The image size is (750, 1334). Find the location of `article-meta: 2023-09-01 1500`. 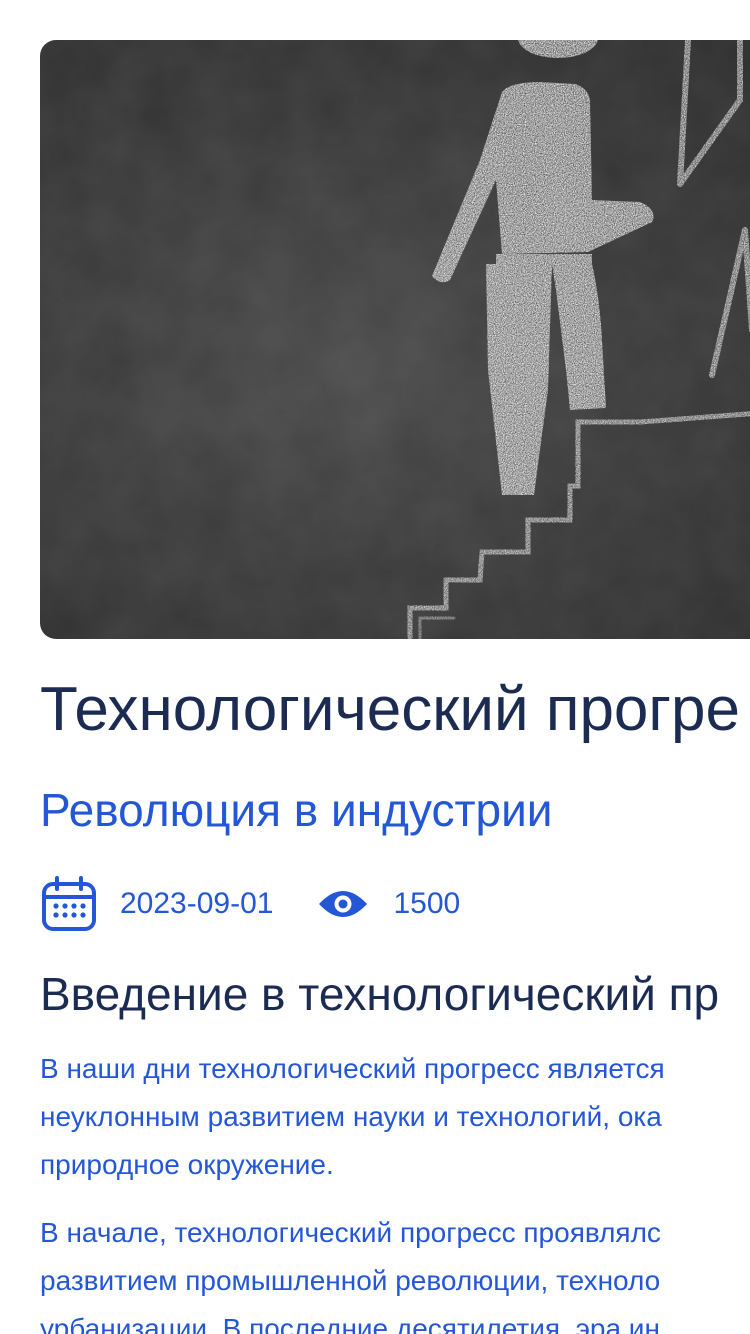

article-meta: 2023-09-01 1500 is located at coordinates (250, 904).